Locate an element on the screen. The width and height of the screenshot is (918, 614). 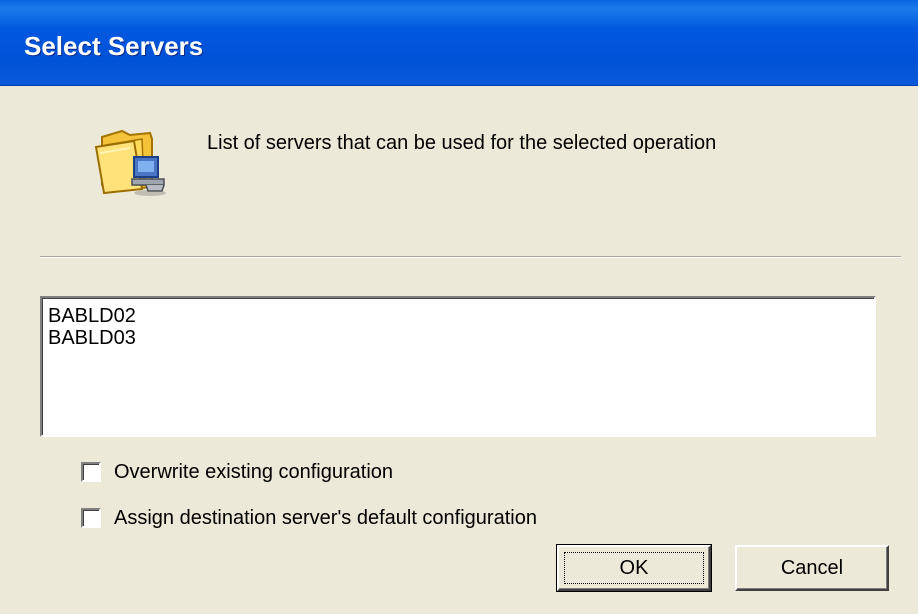
overwrite-option: Overwrite existing configuration is located at coordinates (237, 472).